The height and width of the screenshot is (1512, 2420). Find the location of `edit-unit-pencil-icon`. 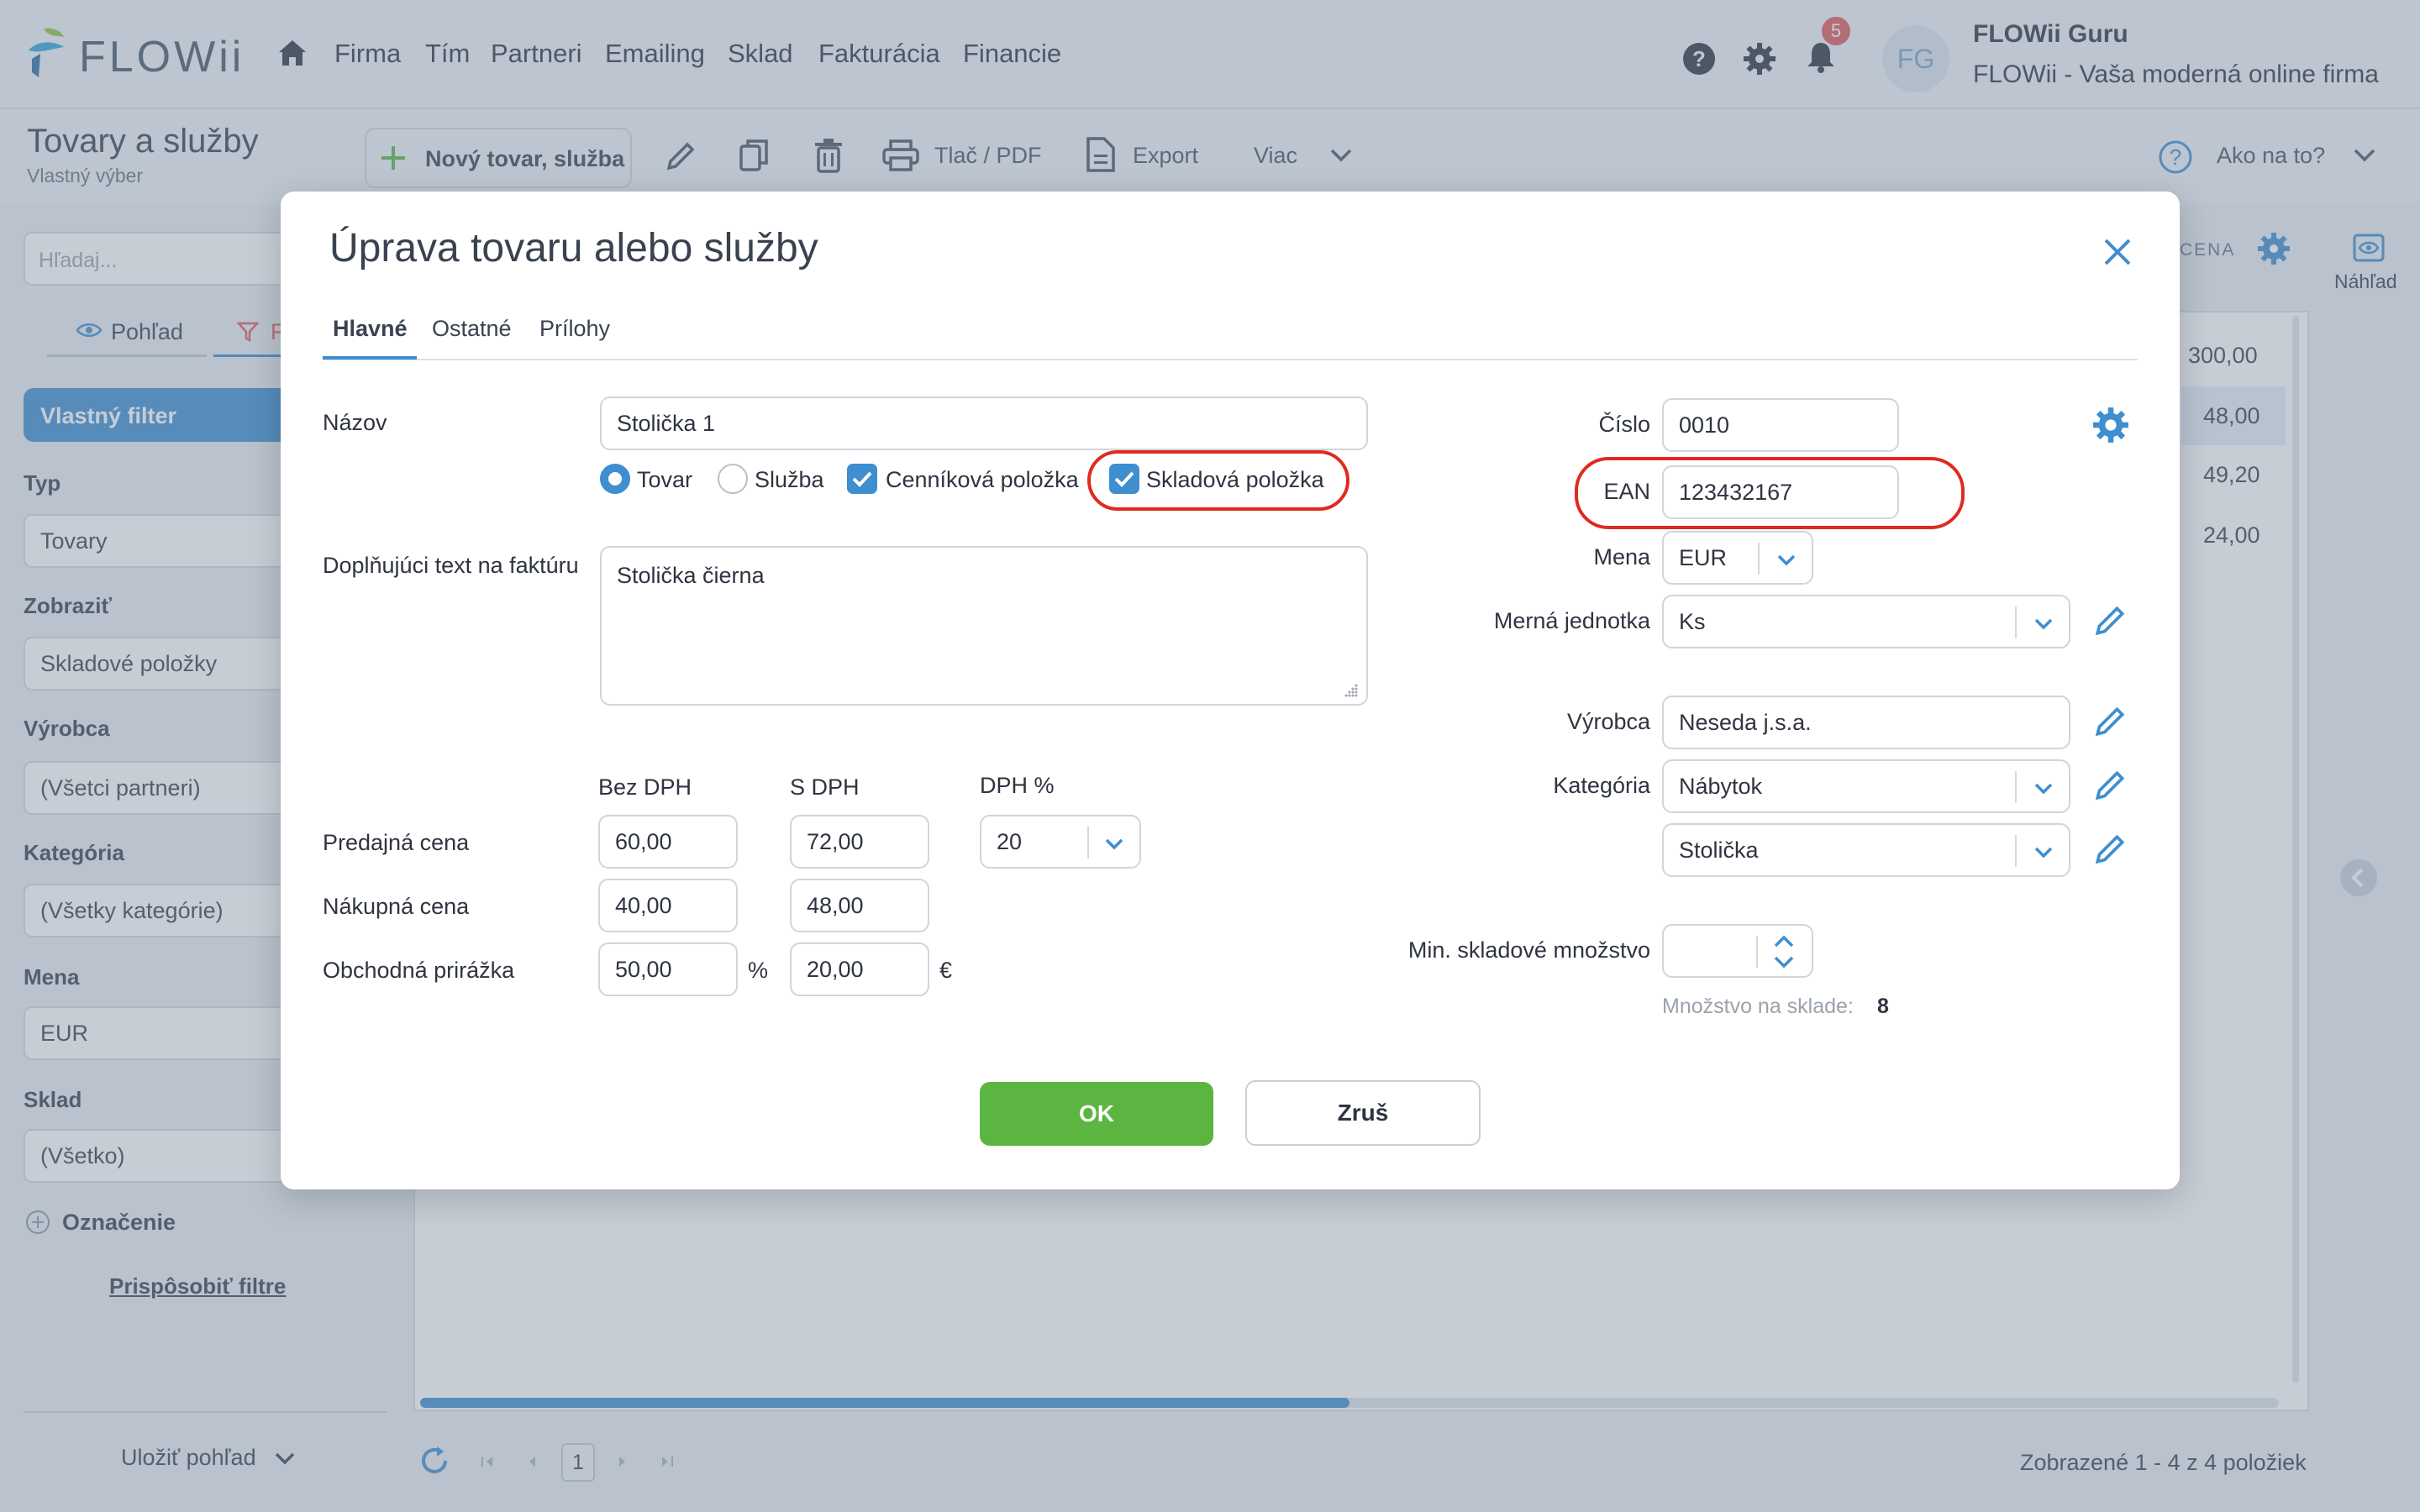

edit-unit-pencil-icon is located at coordinates (2110, 620).